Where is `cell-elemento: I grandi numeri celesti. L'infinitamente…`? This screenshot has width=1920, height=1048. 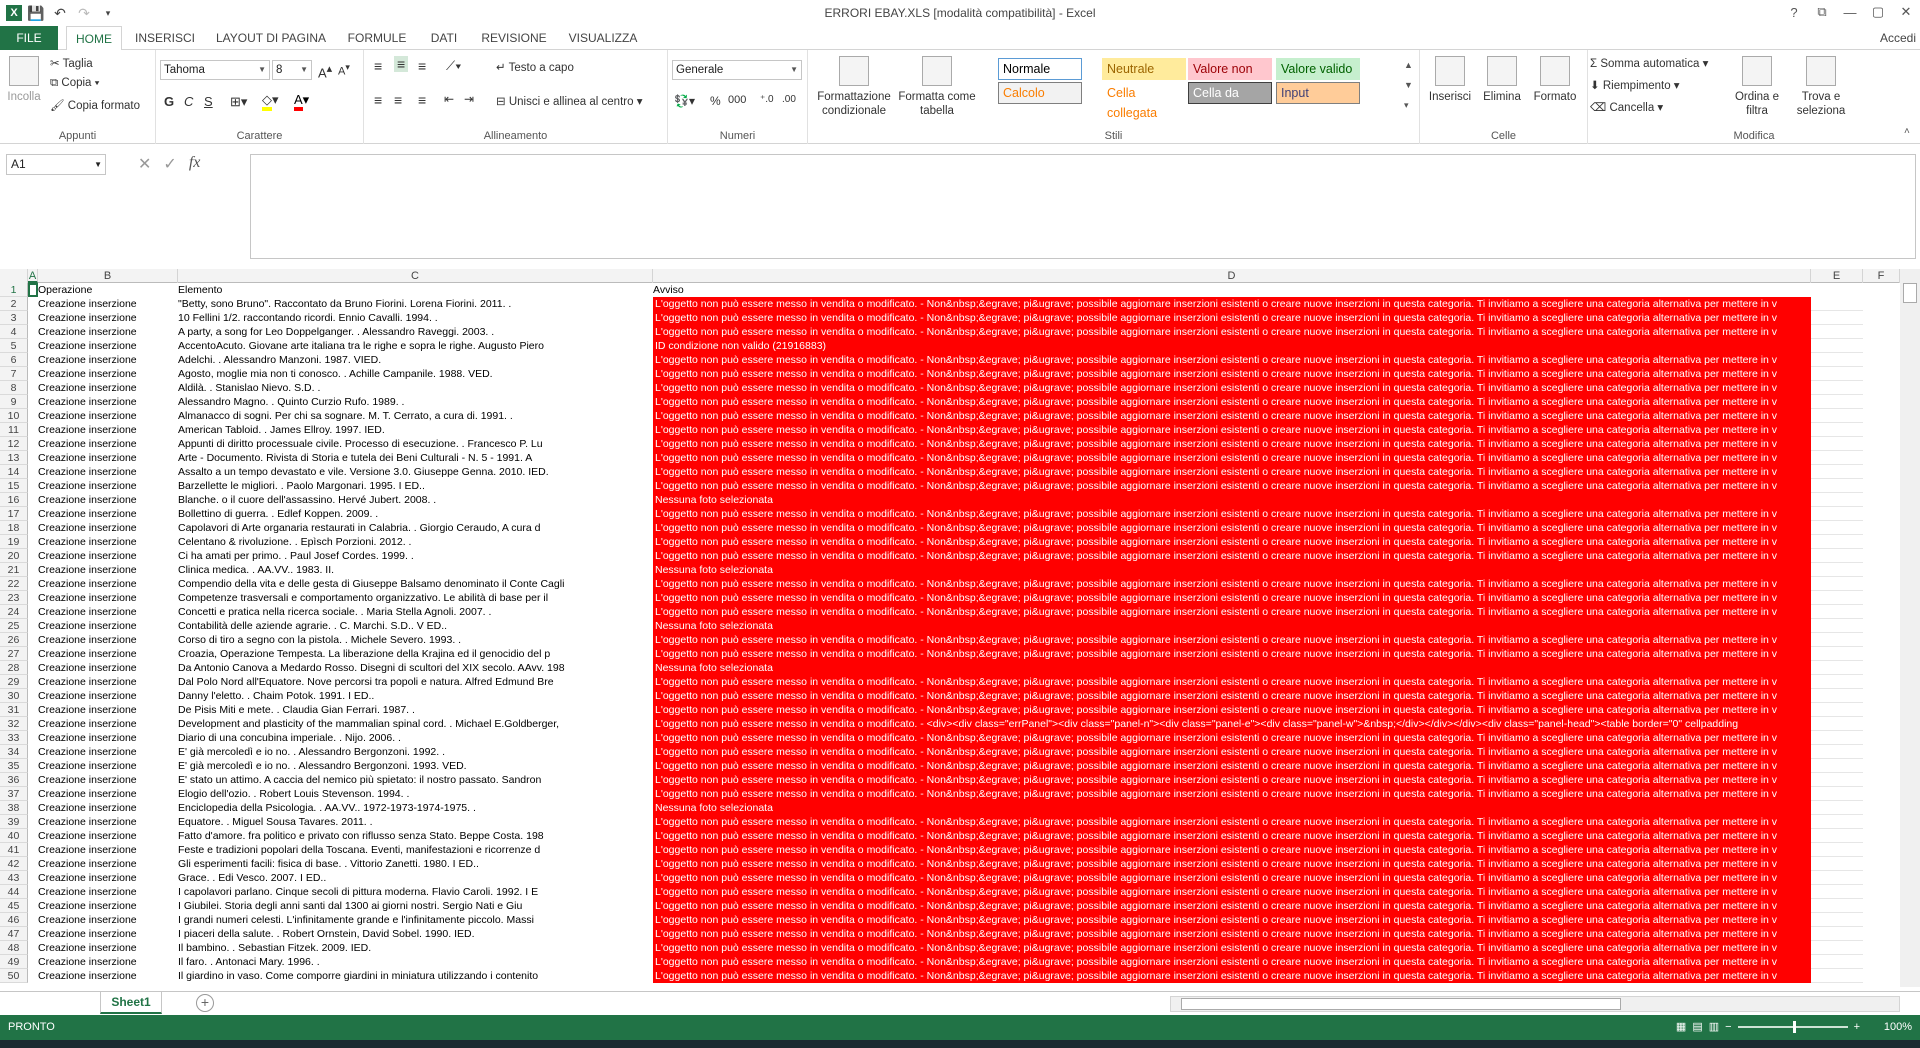 cell-elemento: I grandi numeri celesti. L'infinitamente… is located at coordinates (415, 920).